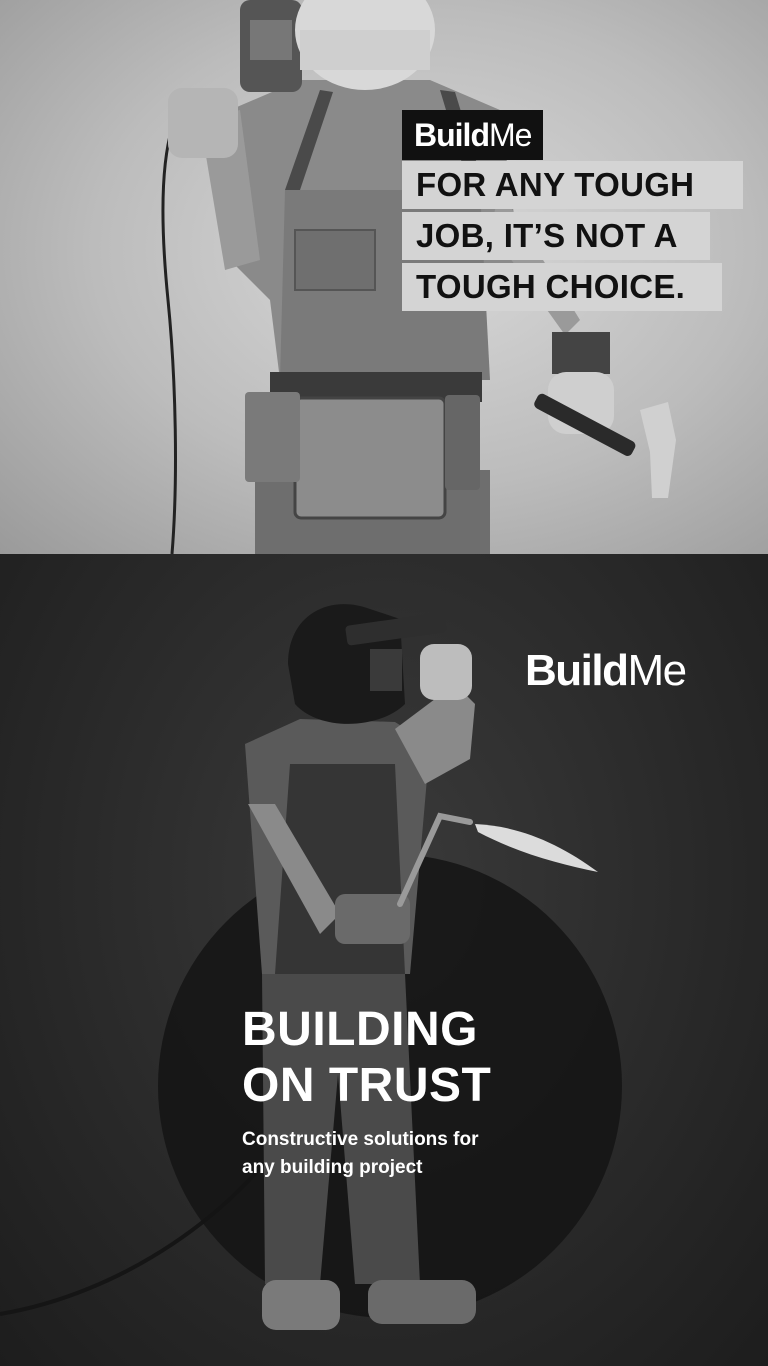  I want to click on brand-logo-top: BuildMe, so click(473, 135).